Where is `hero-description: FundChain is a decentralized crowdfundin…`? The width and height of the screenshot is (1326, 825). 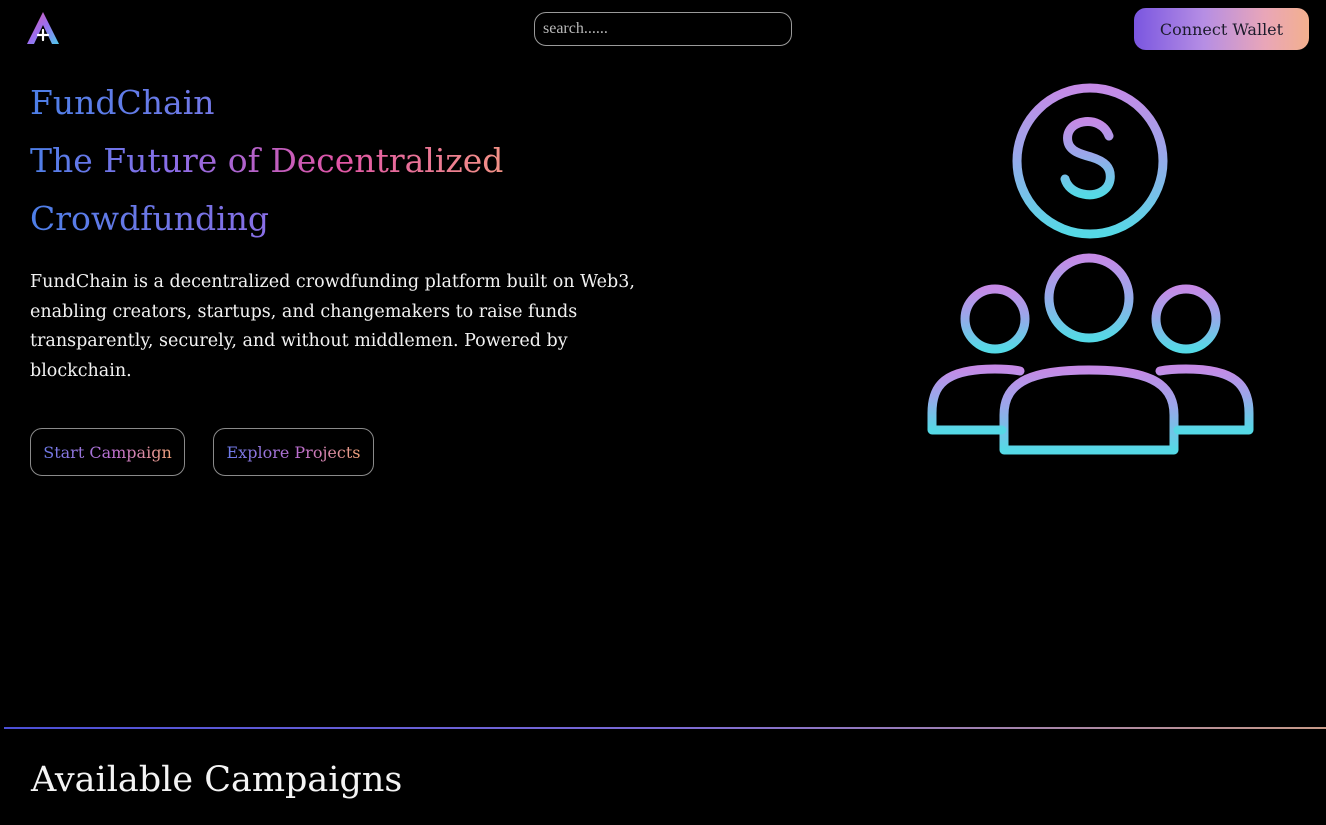 hero-description: FundChain is a decentralized crowdfundin… is located at coordinates (332, 326).